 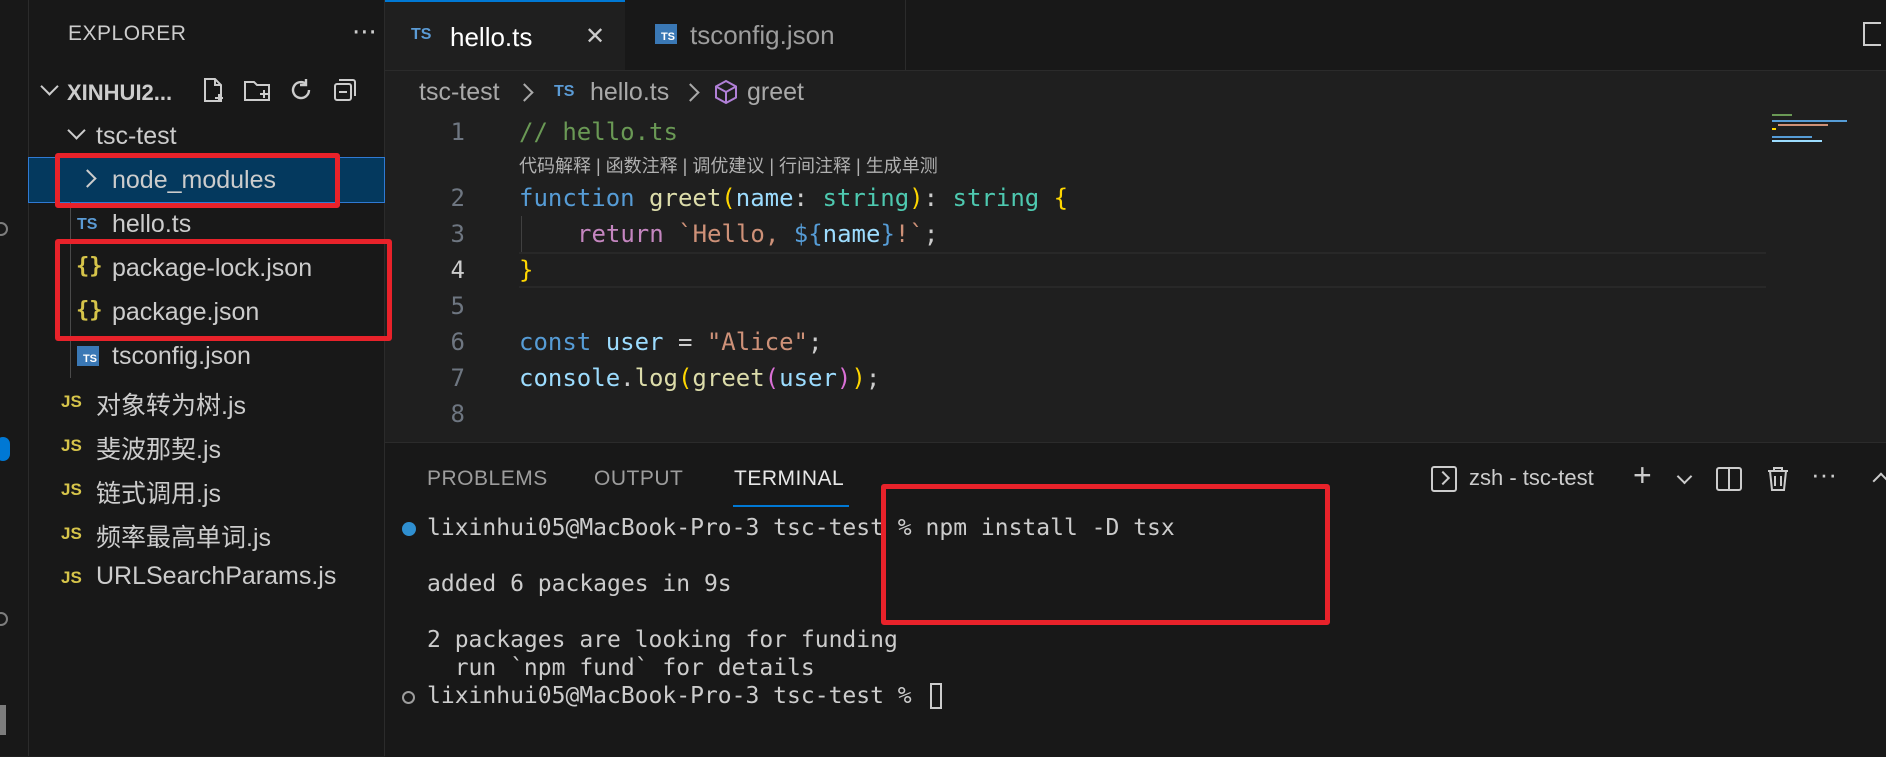 I want to click on code-line: const user = "Alice";, so click(x=670, y=342).